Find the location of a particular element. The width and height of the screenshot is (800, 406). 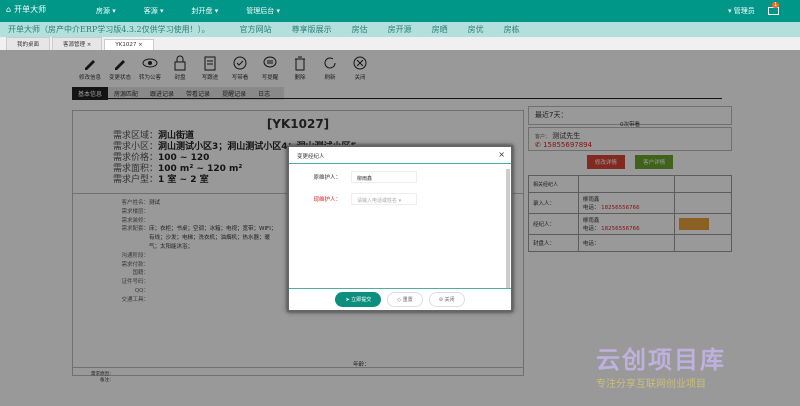

nav-admin: 管理后台 ▾ is located at coordinates (263, 11).